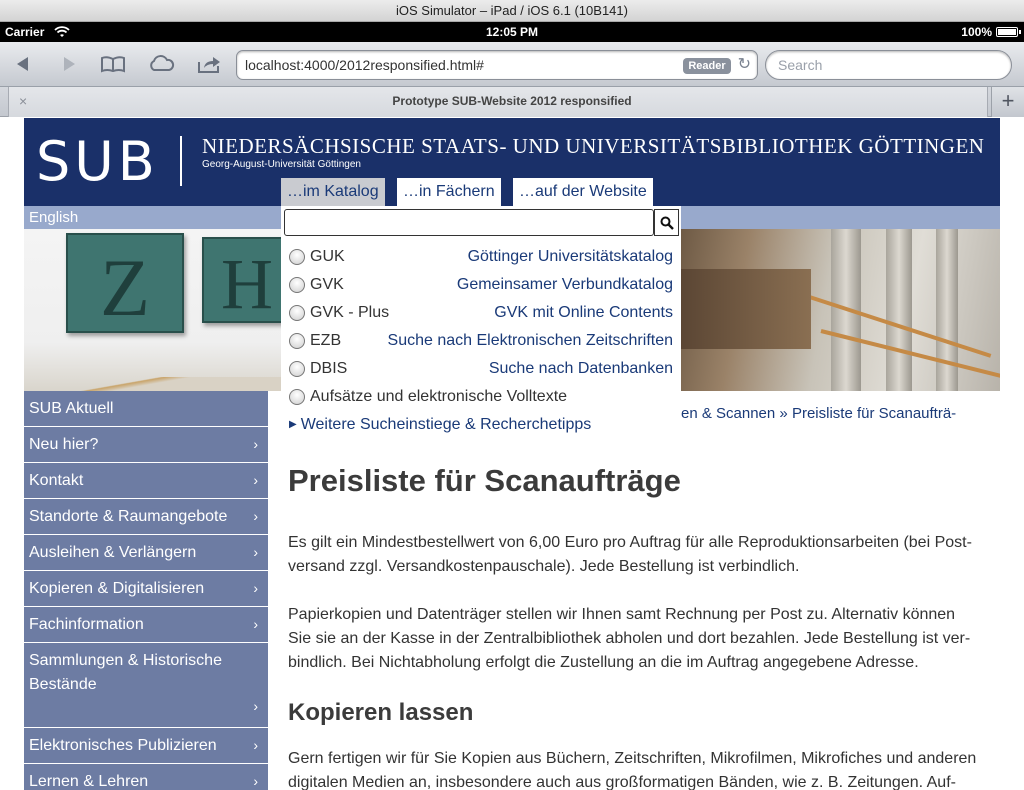  What do you see at coordinates (481, 370) in the screenshot?
I see `option-dbis: DBIS Suche nach Datenbanken` at bounding box center [481, 370].